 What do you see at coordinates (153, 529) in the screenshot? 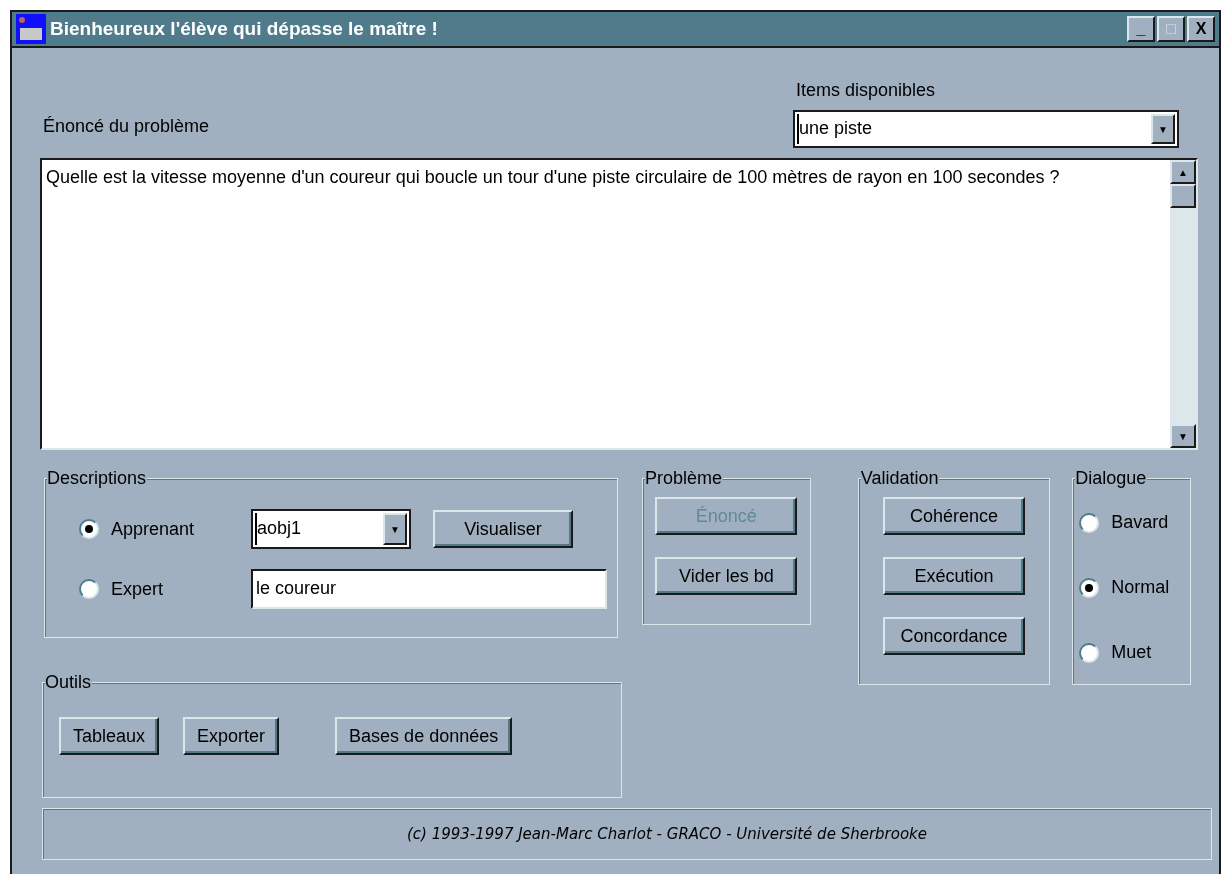
I see `radio-label: Apprenant` at bounding box center [153, 529].